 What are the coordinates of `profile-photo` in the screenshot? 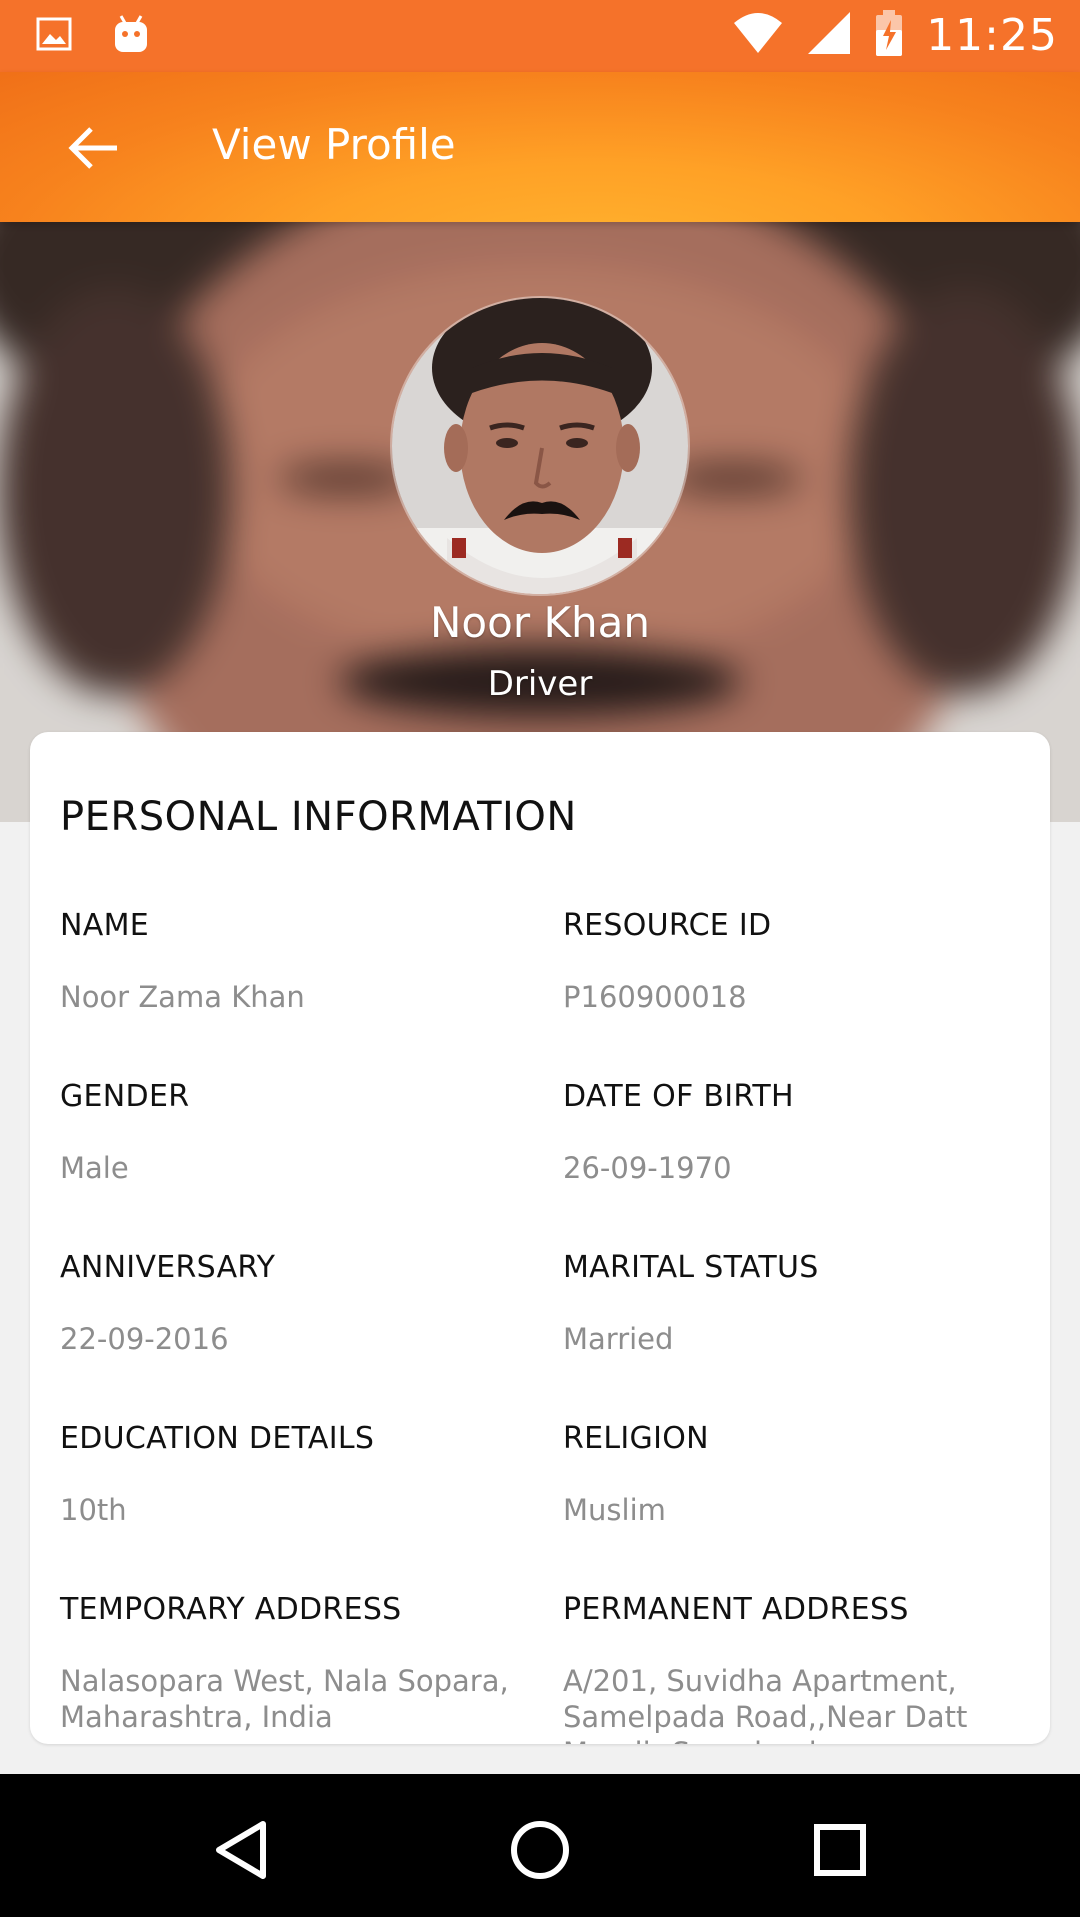 It's located at (540, 446).